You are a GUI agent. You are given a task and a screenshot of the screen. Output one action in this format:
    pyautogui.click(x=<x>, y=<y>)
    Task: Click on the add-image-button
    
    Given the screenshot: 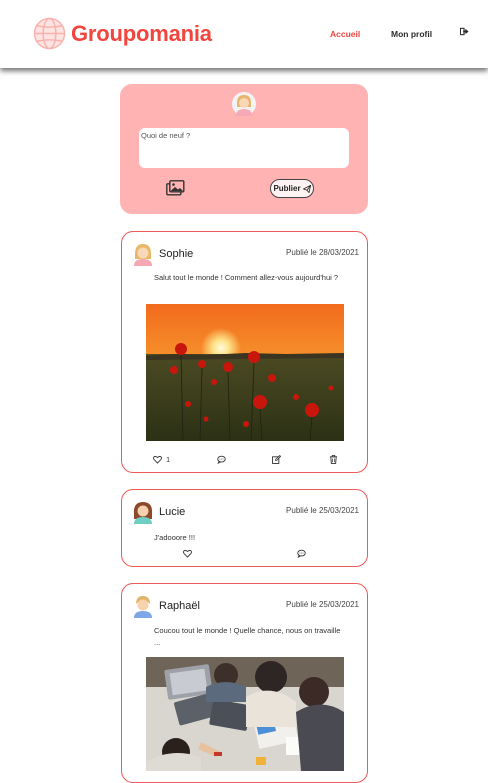 What is the action you would take?
    pyautogui.click(x=175, y=188)
    